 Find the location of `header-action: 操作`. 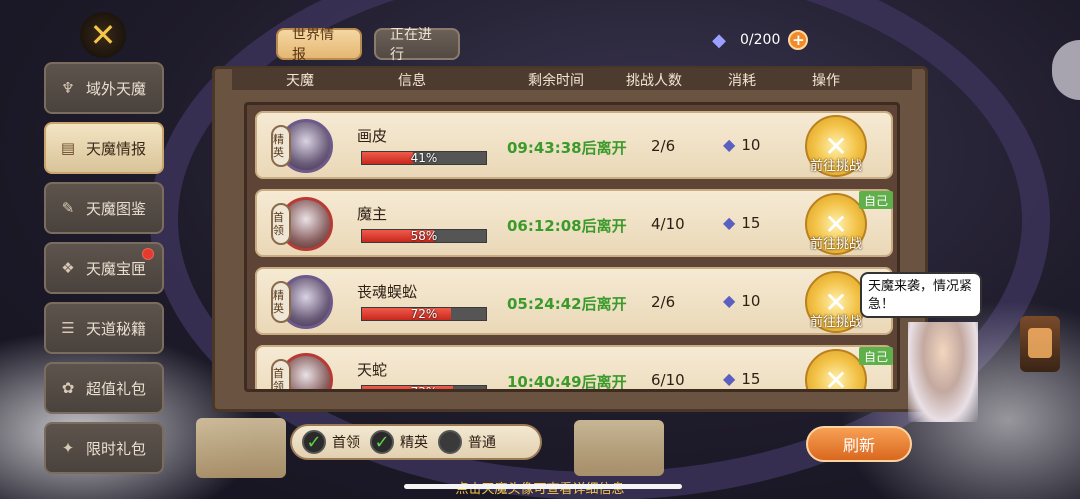

header-action: 操作 is located at coordinates (826, 81).